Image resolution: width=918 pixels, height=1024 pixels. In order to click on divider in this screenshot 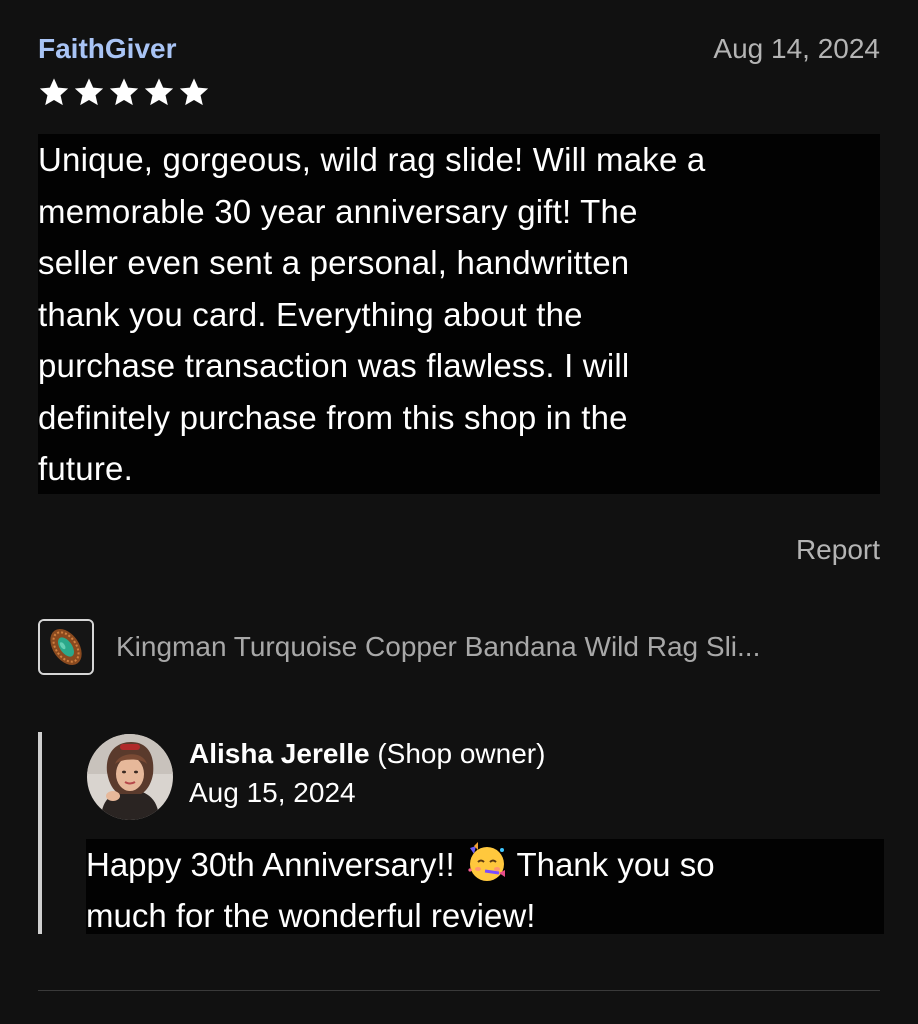, I will do `click(459, 990)`.